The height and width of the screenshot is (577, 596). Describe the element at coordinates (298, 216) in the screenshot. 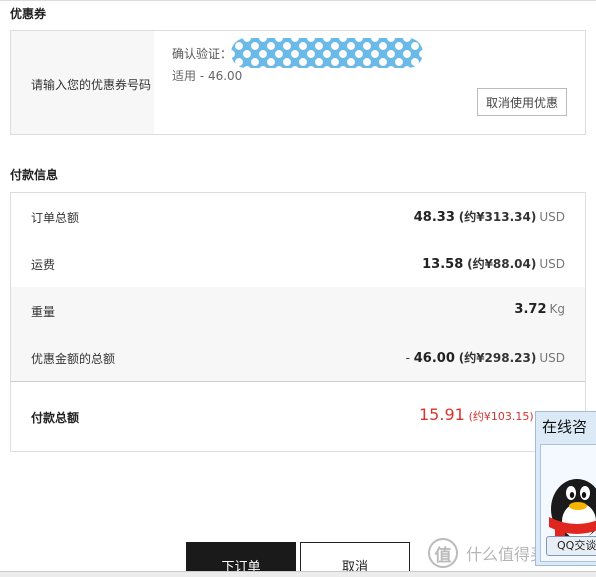

I see `order-total-row: 订单总额 48.33 (约¥313.34) USD` at that location.